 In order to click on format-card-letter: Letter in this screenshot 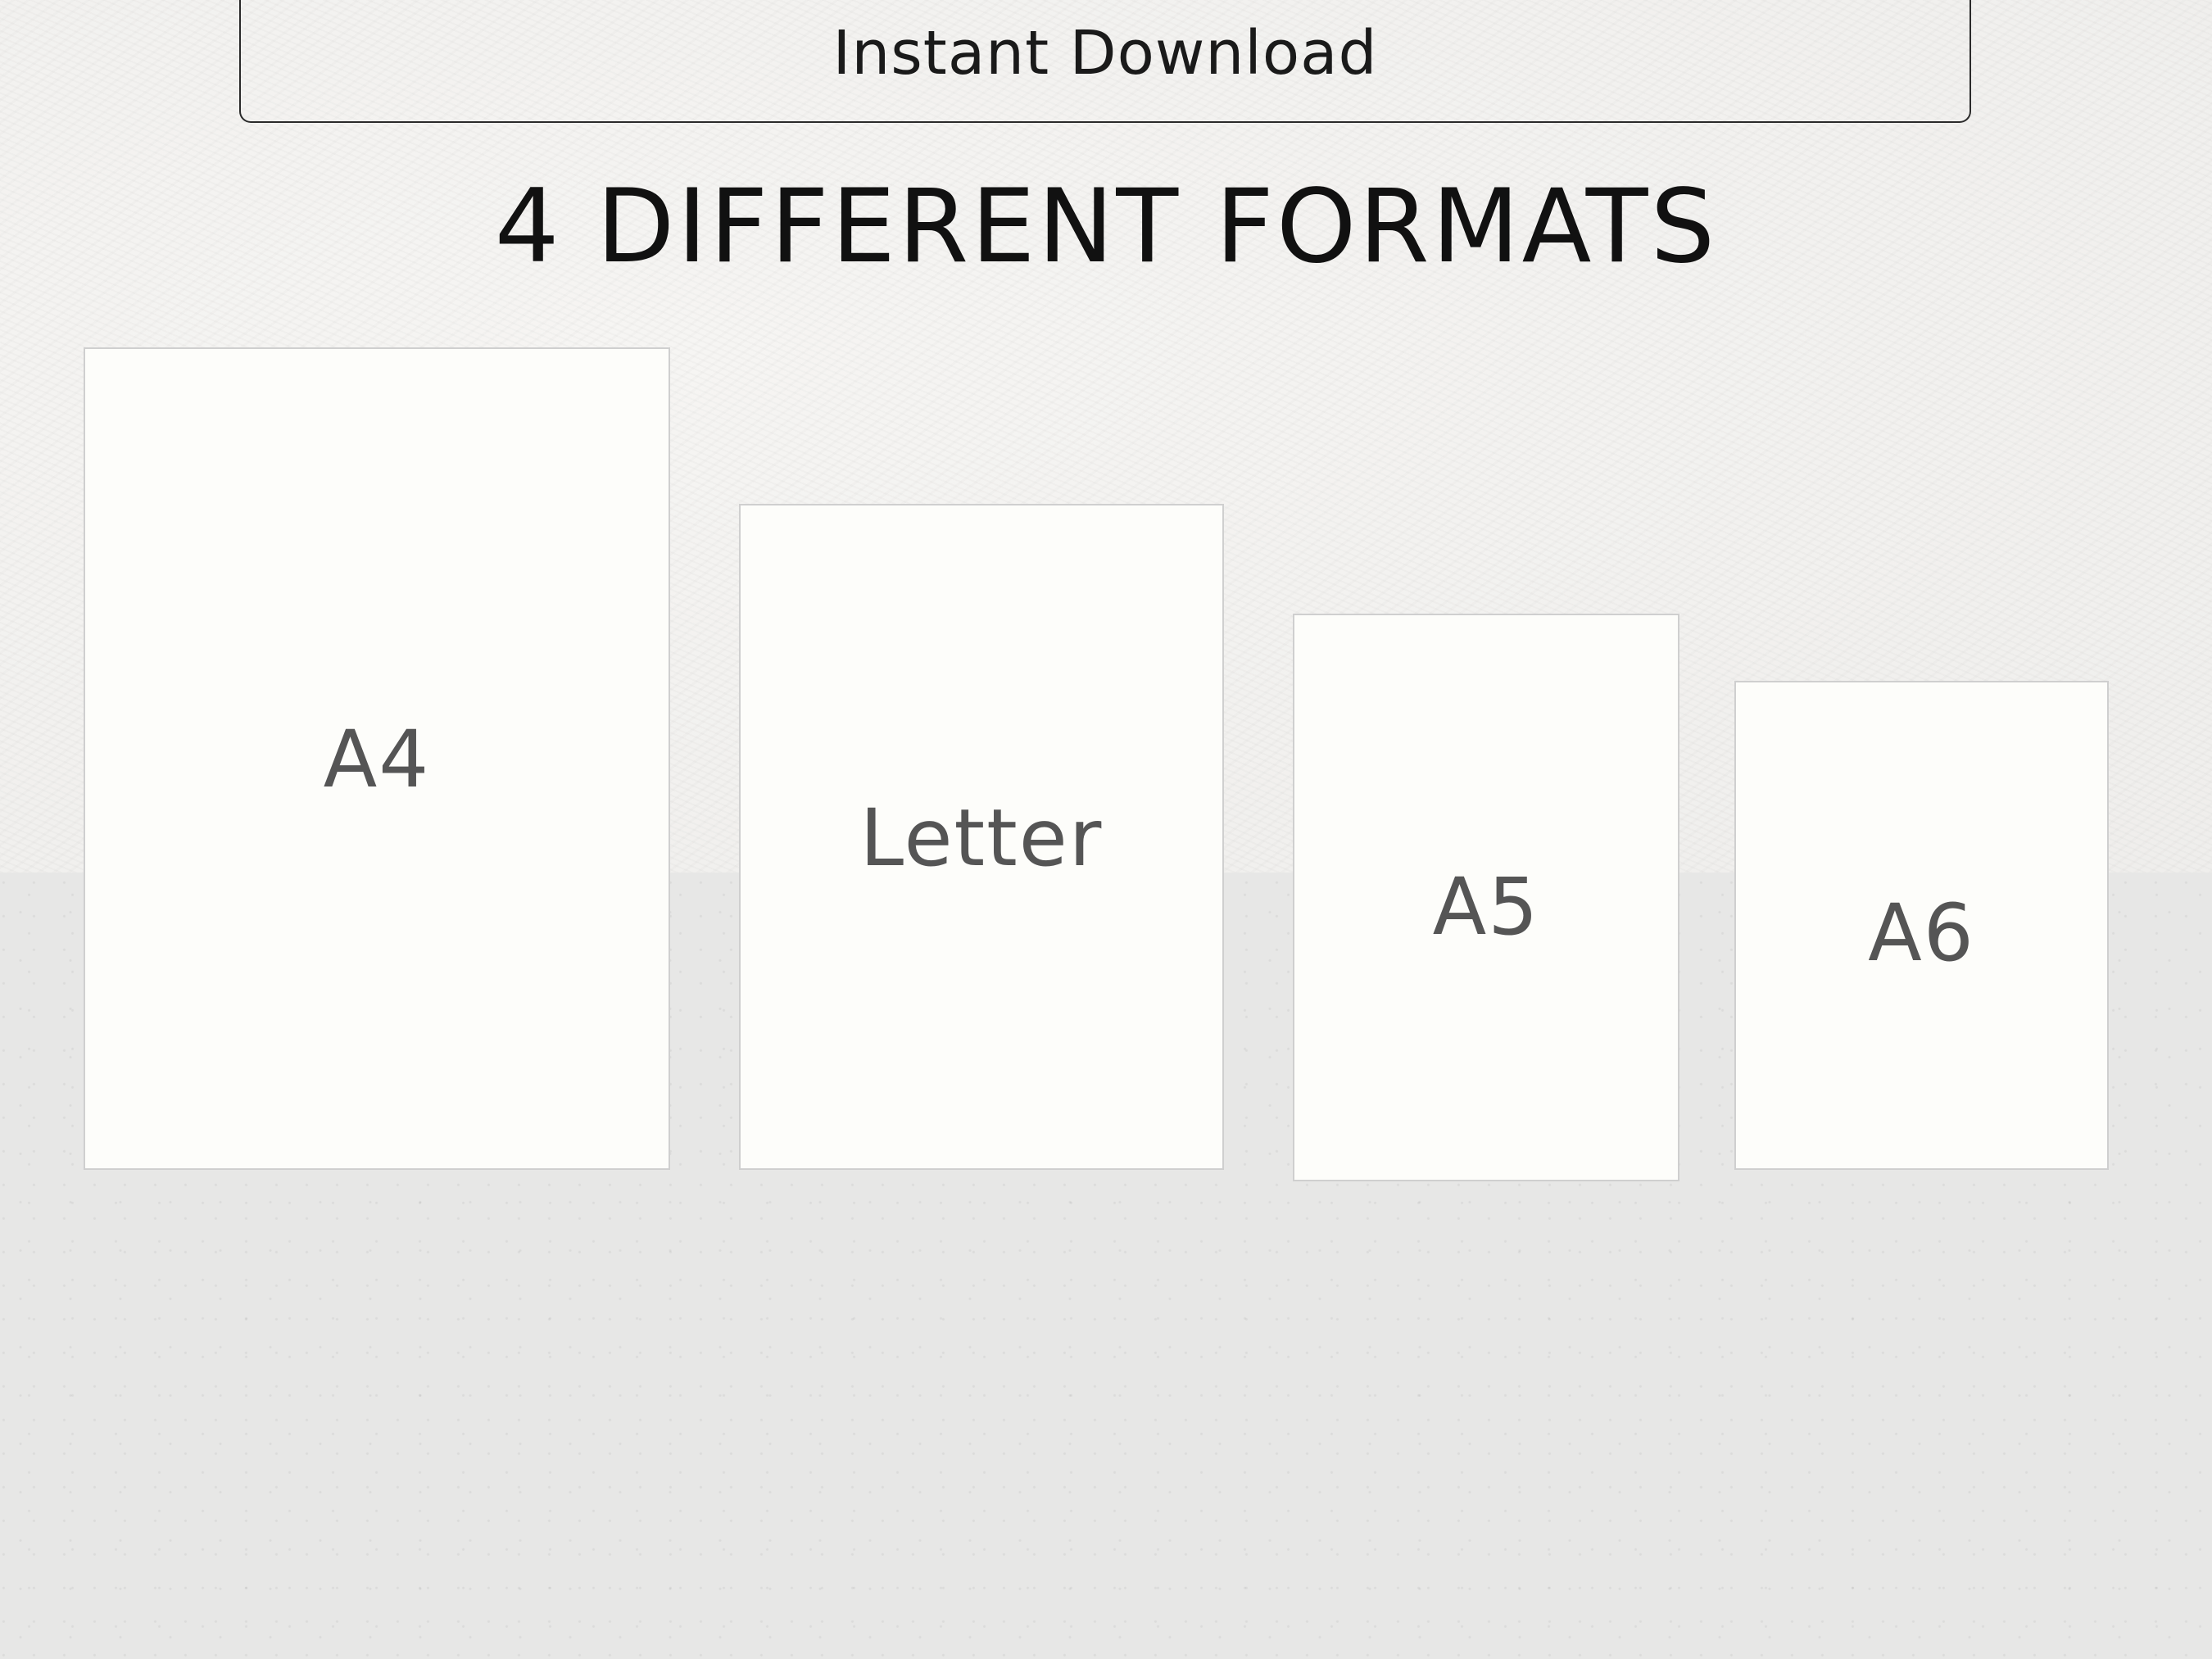, I will do `click(981, 837)`.